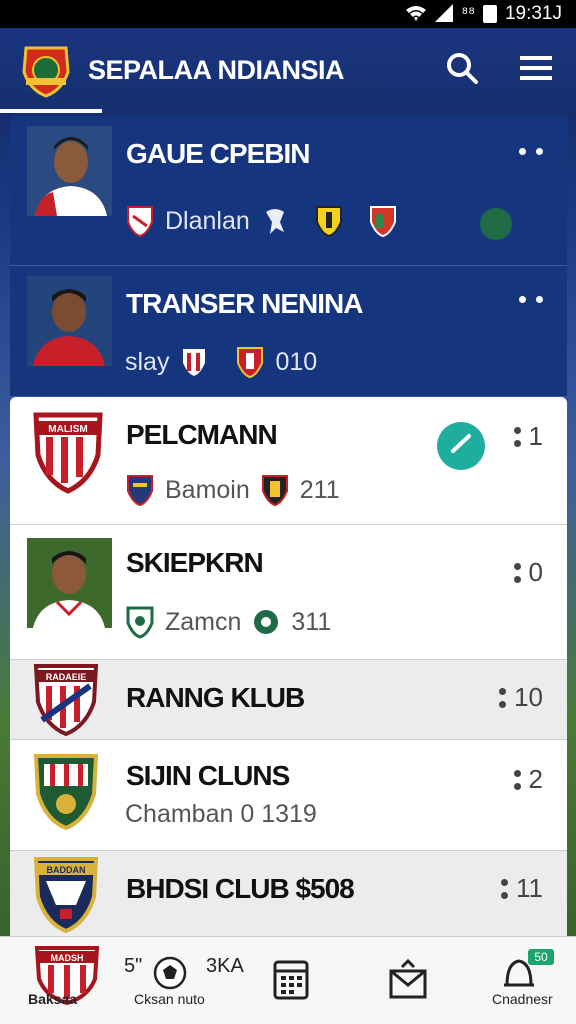 The height and width of the screenshot is (1024, 576). I want to click on card-meta: Dlanlan, so click(261, 221).